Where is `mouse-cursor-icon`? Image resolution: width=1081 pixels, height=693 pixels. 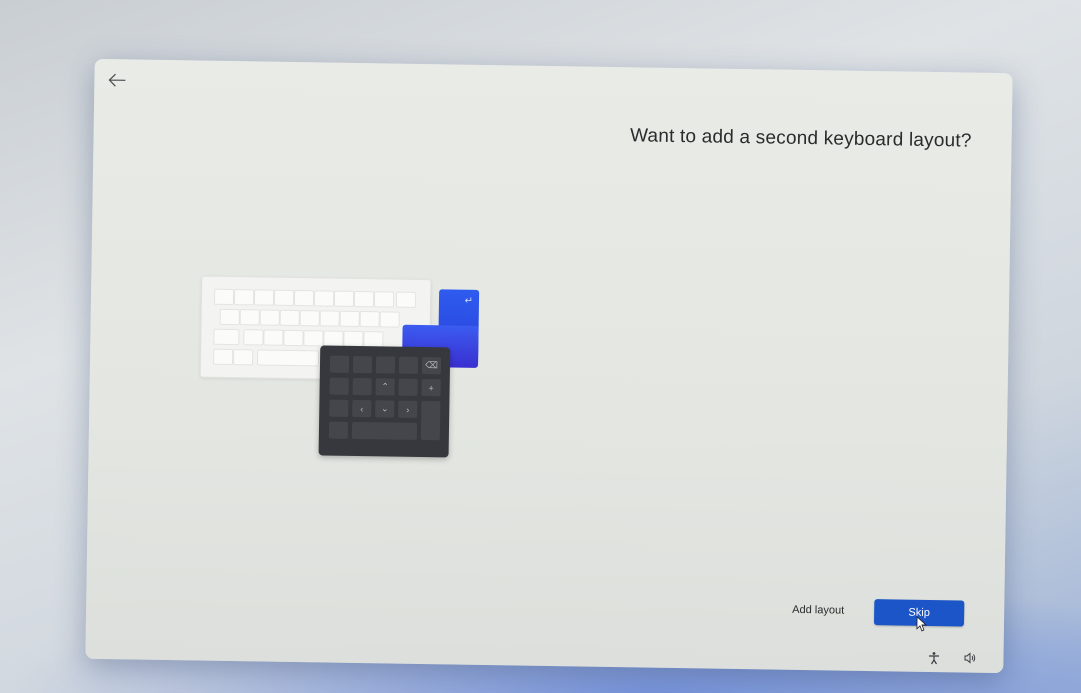 mouse-cursor-icon is located at coordinates (922, 623).